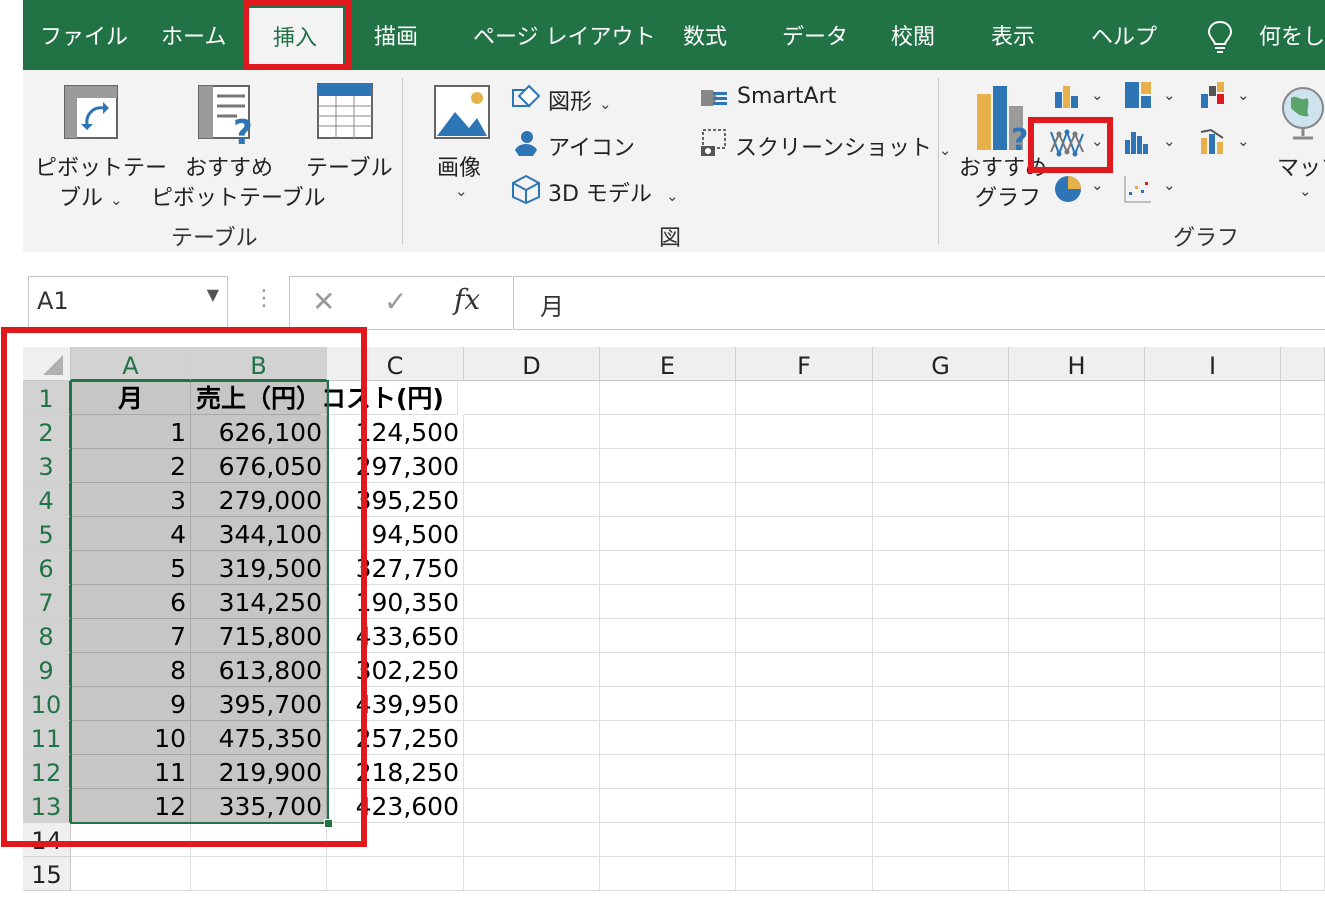 The height and width of the screenshot is (902, 1325). I want to click on recommended-pivot-label-1: おすすめ, so click(229, 166).